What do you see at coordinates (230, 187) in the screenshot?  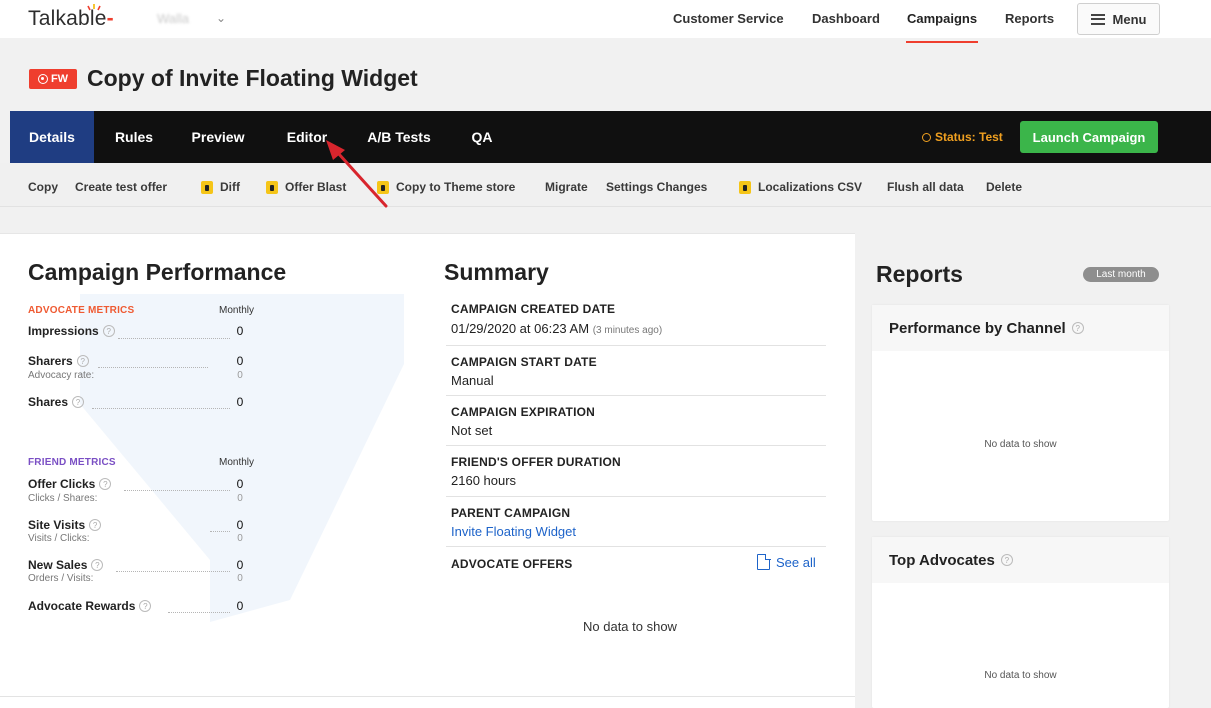 I see `action-label: Diff` at bounding box center [230, 187].